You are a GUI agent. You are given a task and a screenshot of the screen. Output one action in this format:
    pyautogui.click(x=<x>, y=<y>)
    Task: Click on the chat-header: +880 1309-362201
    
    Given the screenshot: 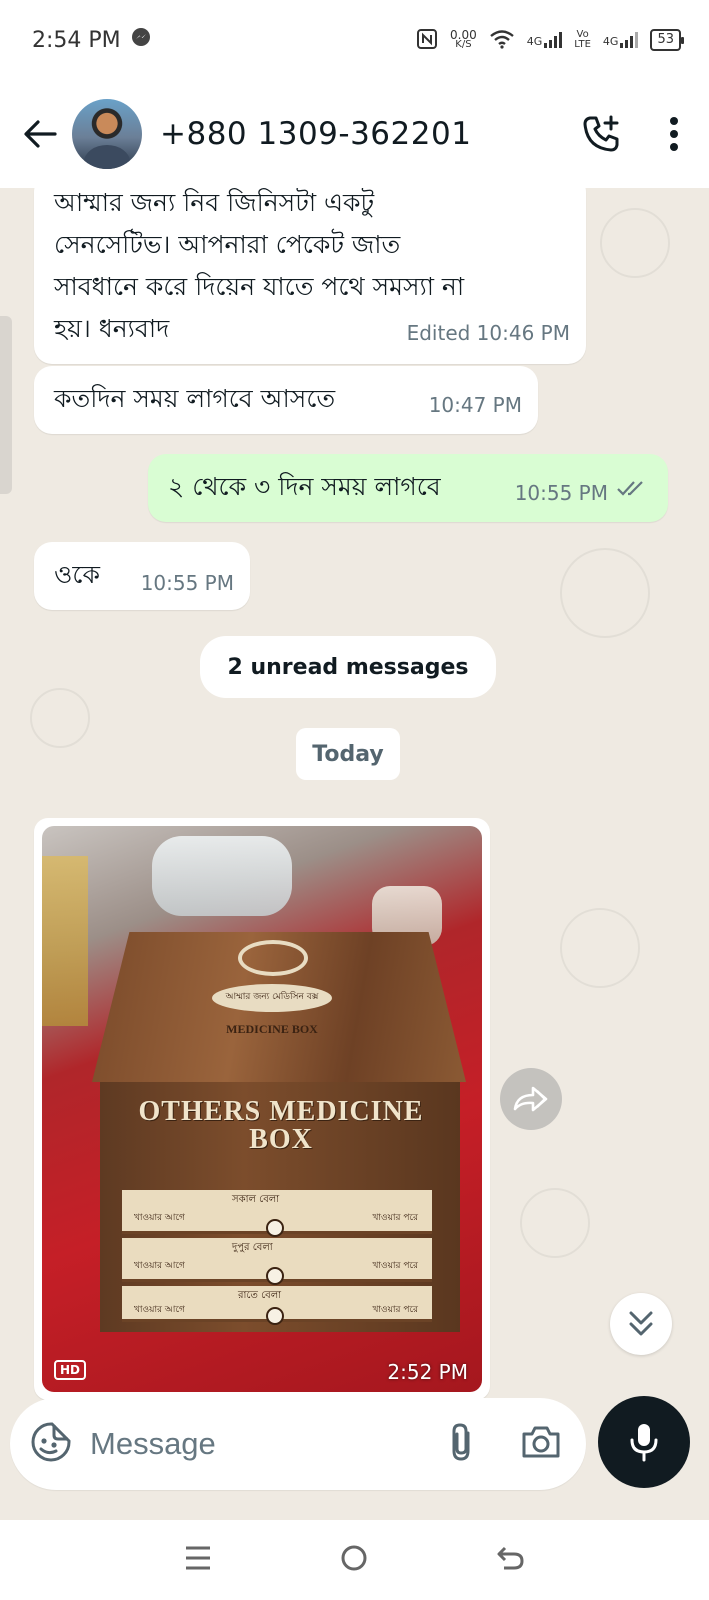 What is the action you would take?
    pyautogui.click(x=354, y=134)
    